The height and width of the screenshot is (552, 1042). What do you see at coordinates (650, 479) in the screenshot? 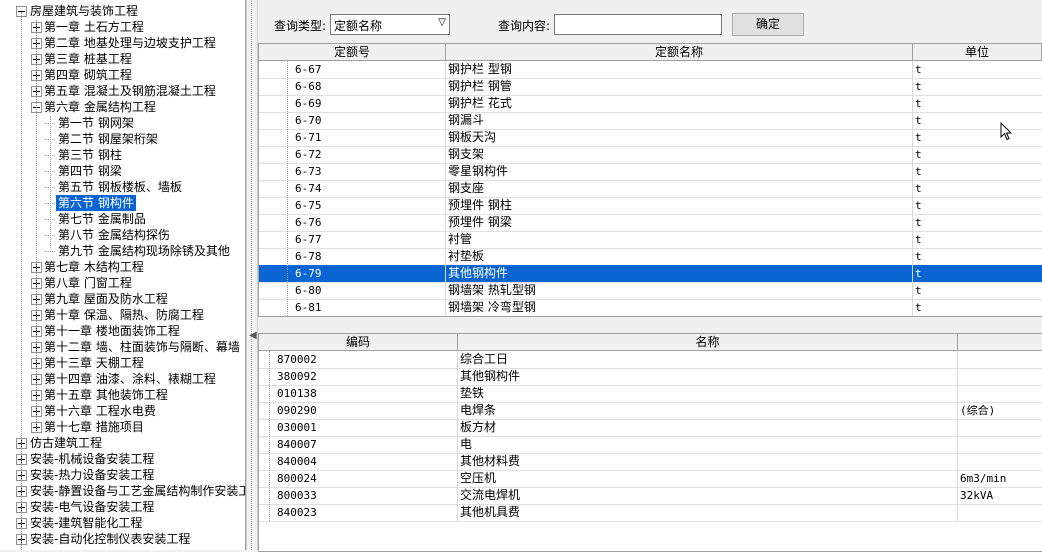
I see `table-row: 800024 空压机 6m3/min` at bounding box center [650, 479].